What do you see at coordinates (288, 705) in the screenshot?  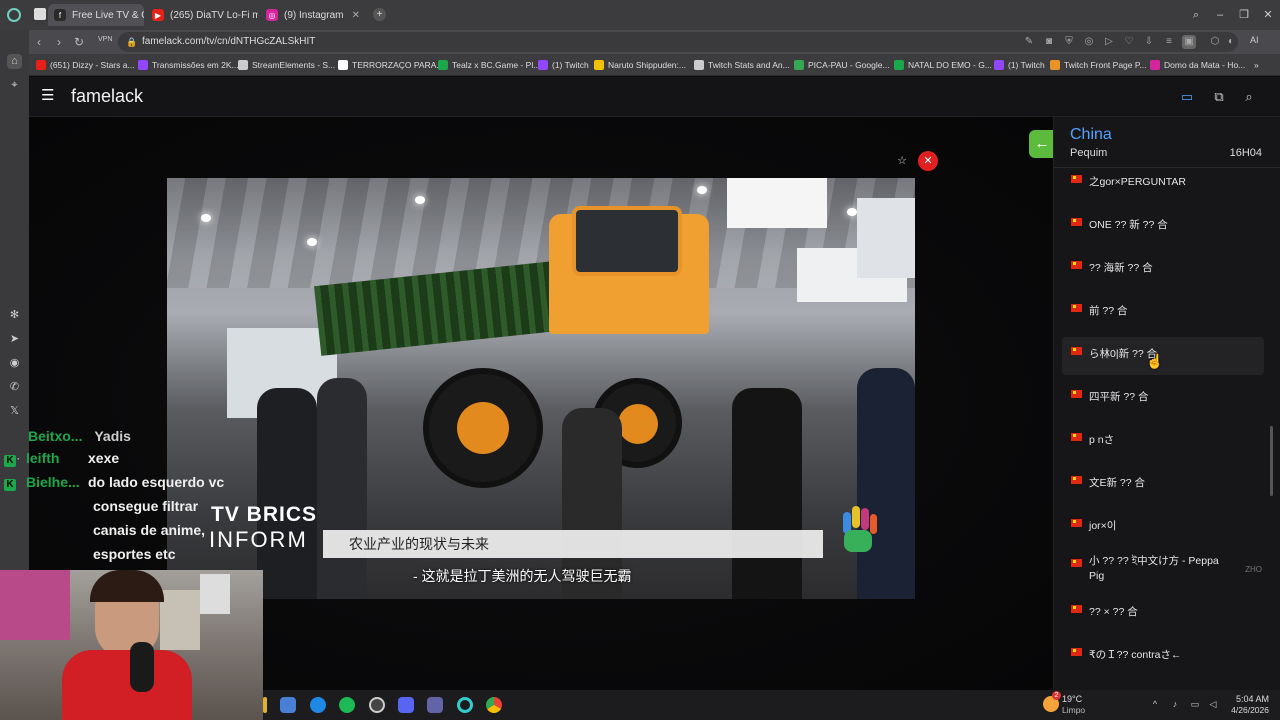 I see `taskbar-files-icon` at bounding box center [288, 705].